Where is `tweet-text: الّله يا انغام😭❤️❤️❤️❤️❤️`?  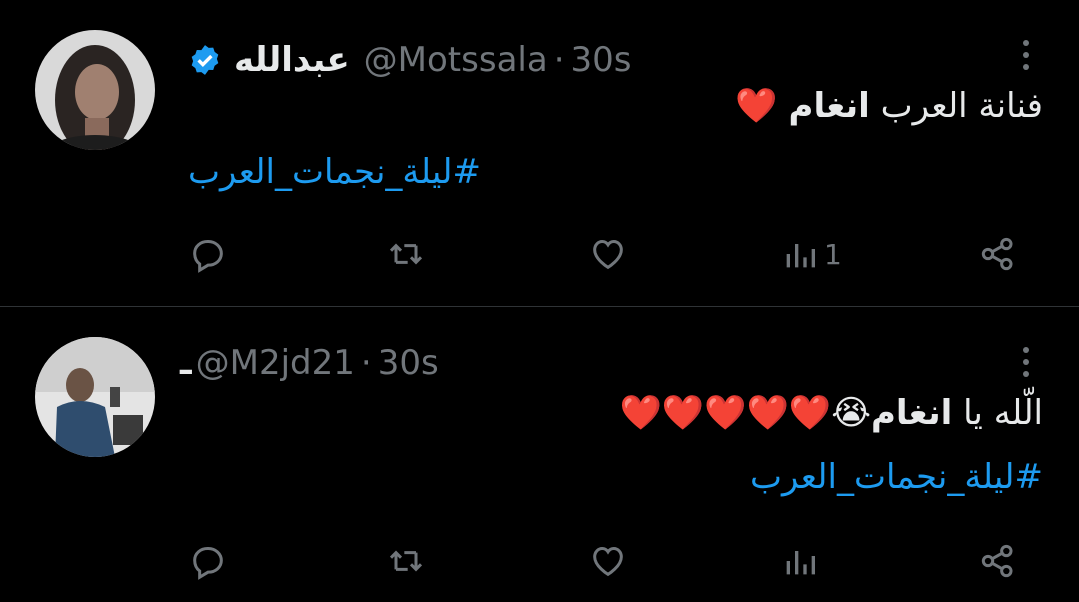
tweet-text: الّله يا انغام😭❤️❤️❤️❤️❤️ is located at coordinates (831, 413).